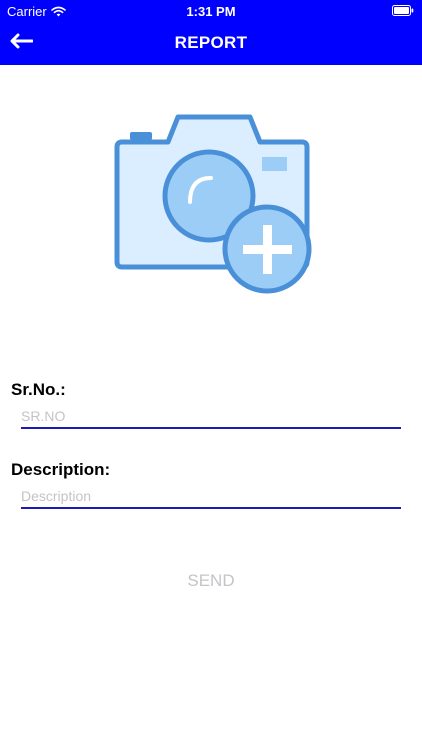  Describe the element at coordinates (61, 469) in the screenshot. I see `description-label: Description:` at that location.